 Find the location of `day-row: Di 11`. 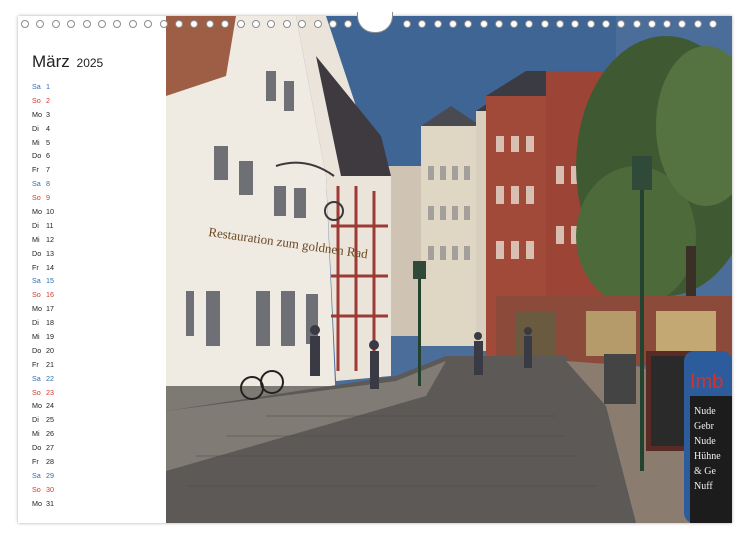

day-row: Di 11 is located at coordinates (92, 226).